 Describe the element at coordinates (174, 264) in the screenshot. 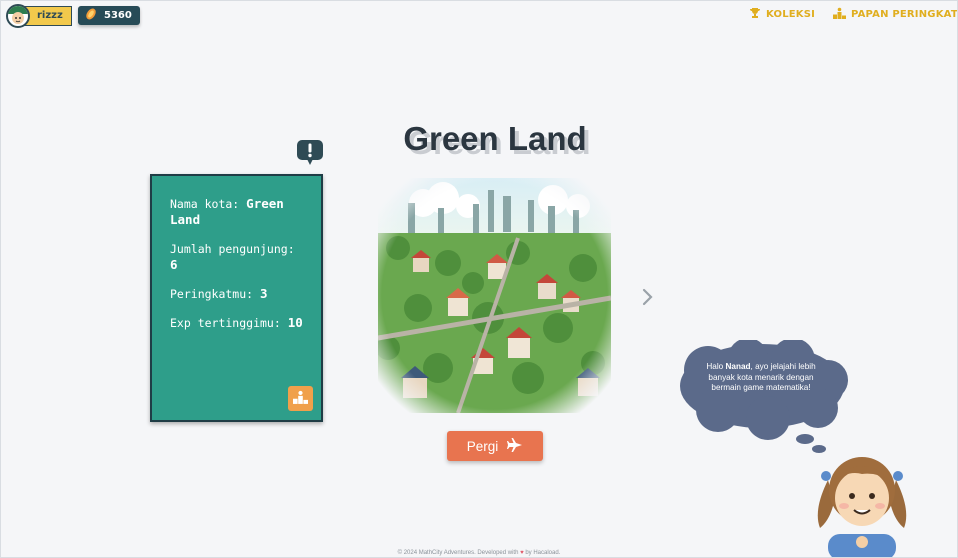

I see `info-value: 6` at that location.